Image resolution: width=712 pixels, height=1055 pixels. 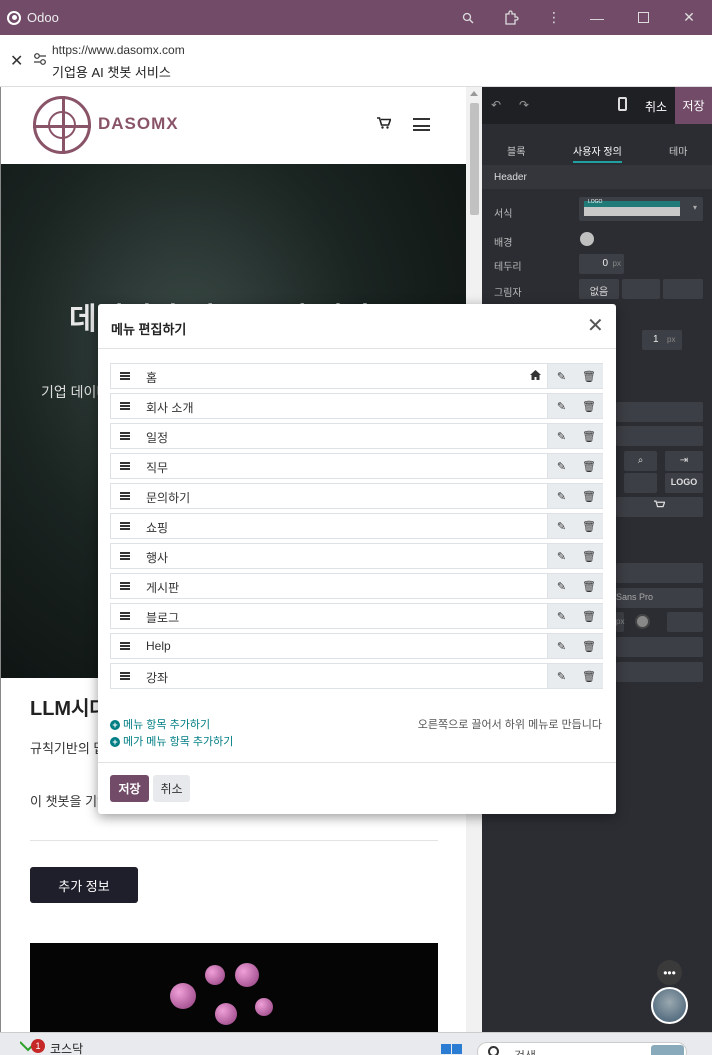 What do you see at coordinates (129, 788) in the screenshot?
I see `save-button: 저장` at bounding box center [129, 788].